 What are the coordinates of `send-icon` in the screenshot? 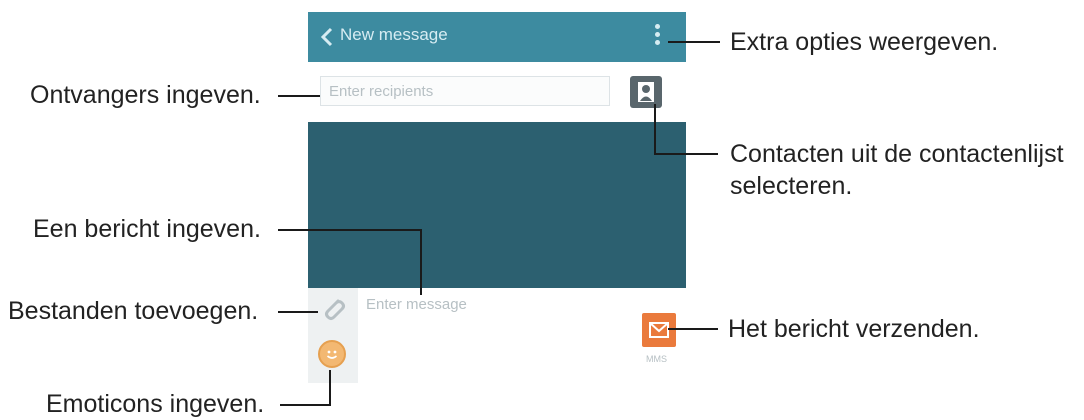 It's located at (659, 330).